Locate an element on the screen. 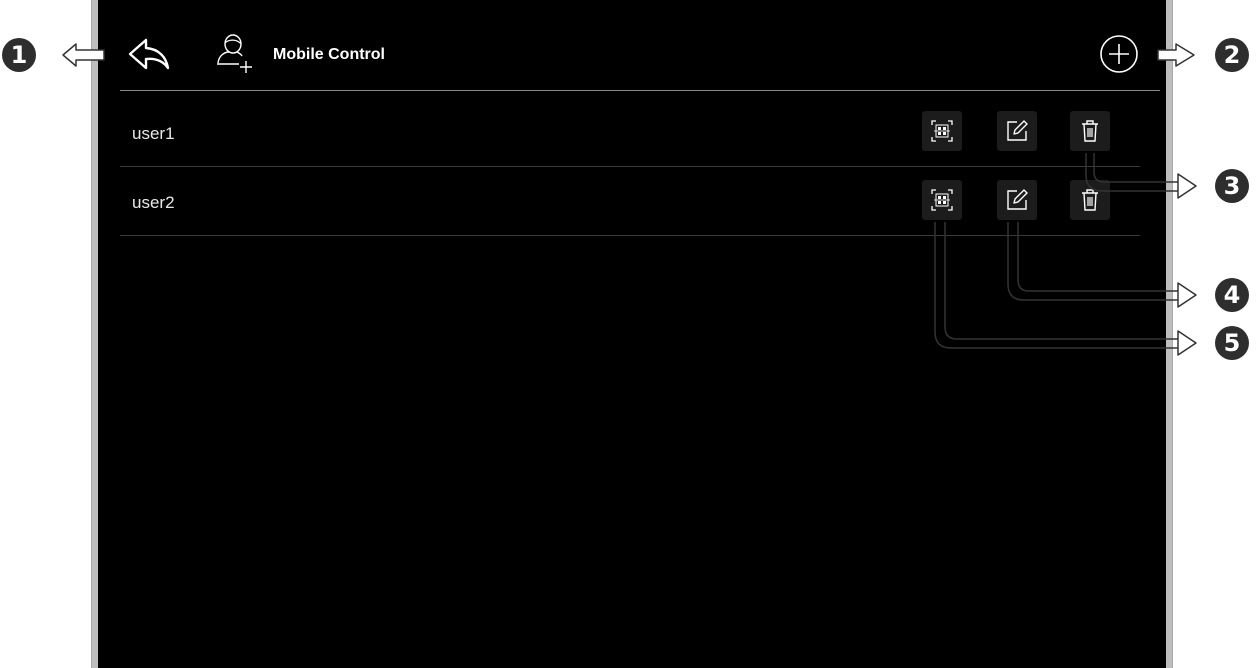  callout-1: 1 is located at coordinates (19, 55).